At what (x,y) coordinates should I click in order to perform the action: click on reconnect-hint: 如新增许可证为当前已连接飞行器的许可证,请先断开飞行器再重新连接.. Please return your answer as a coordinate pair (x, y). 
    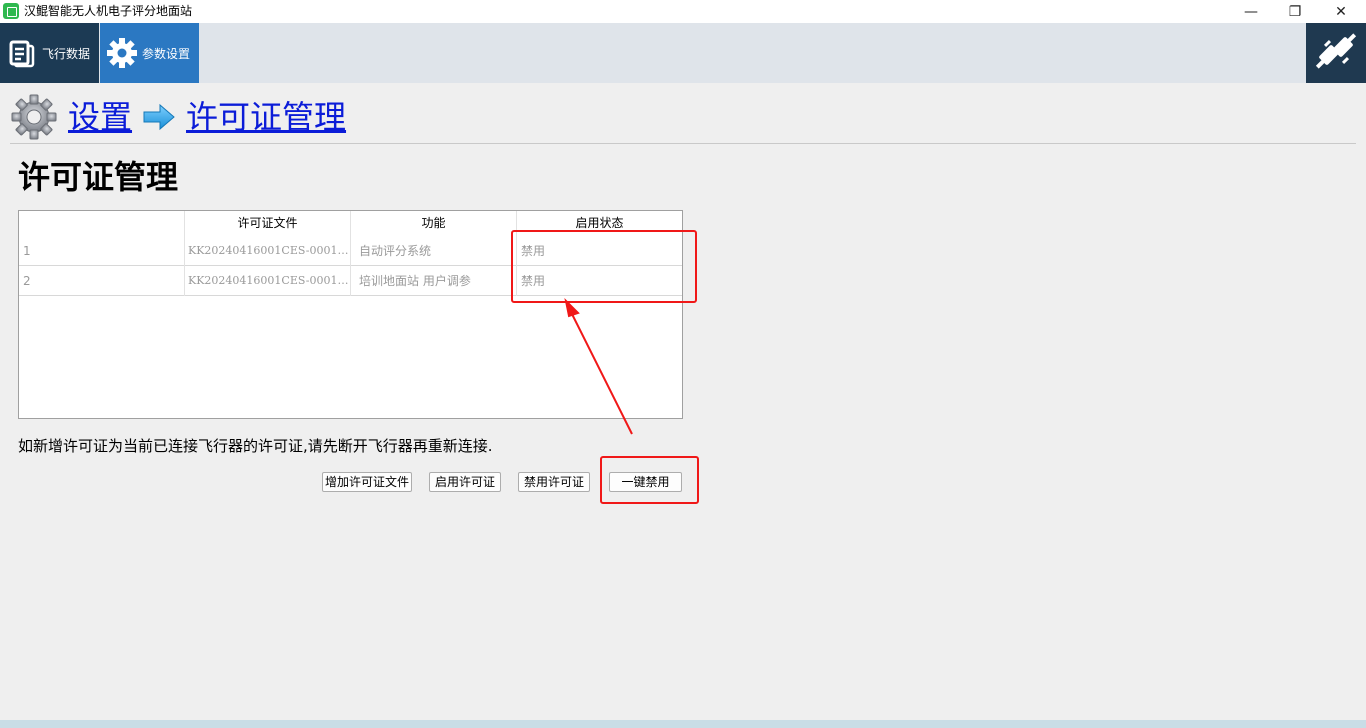
    Looking at the image, I should click on (255, 446).